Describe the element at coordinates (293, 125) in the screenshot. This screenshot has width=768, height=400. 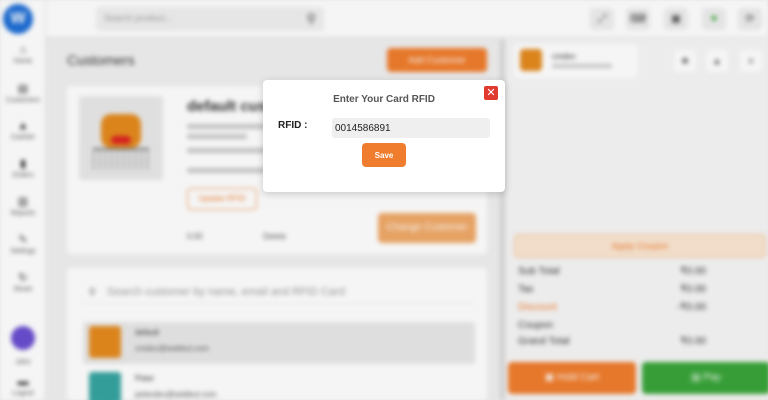
I see `rfid-field-label: RFID :` at that location.